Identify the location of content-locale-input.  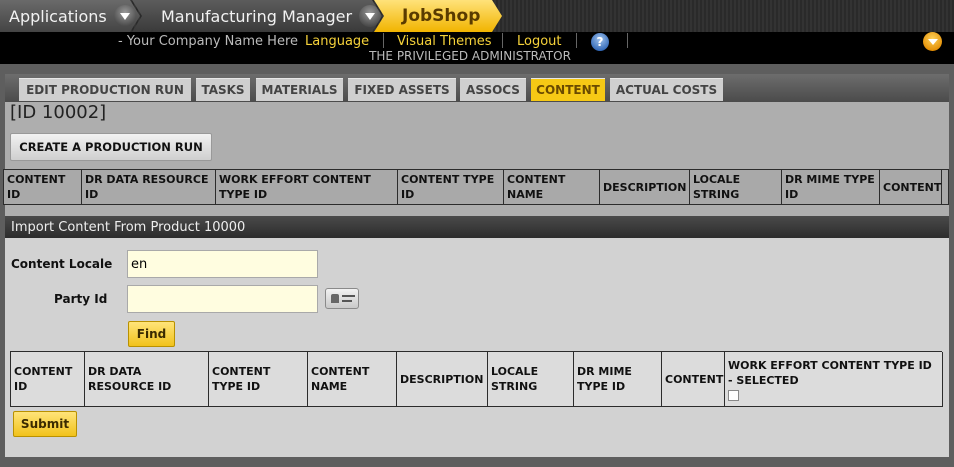
(222, 264).